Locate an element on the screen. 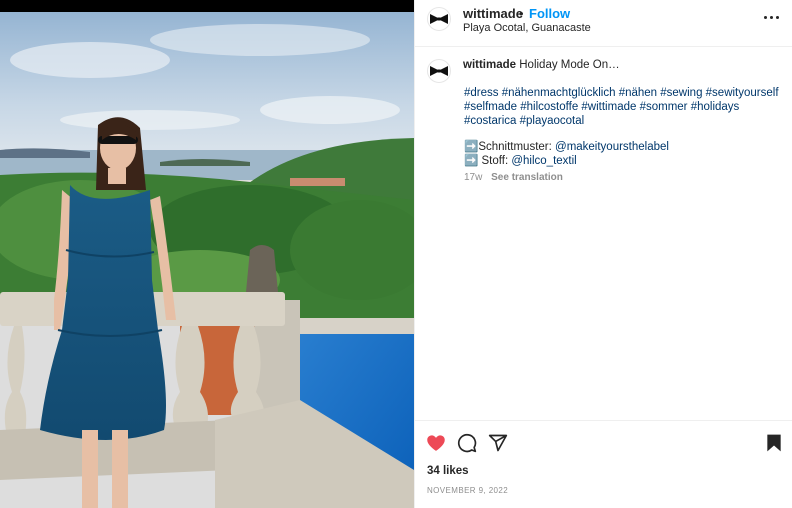 The image size is (792, 508). fabric-credit: ➡️ Stoff: @hilco_textil is located at coordinates (624, 161).